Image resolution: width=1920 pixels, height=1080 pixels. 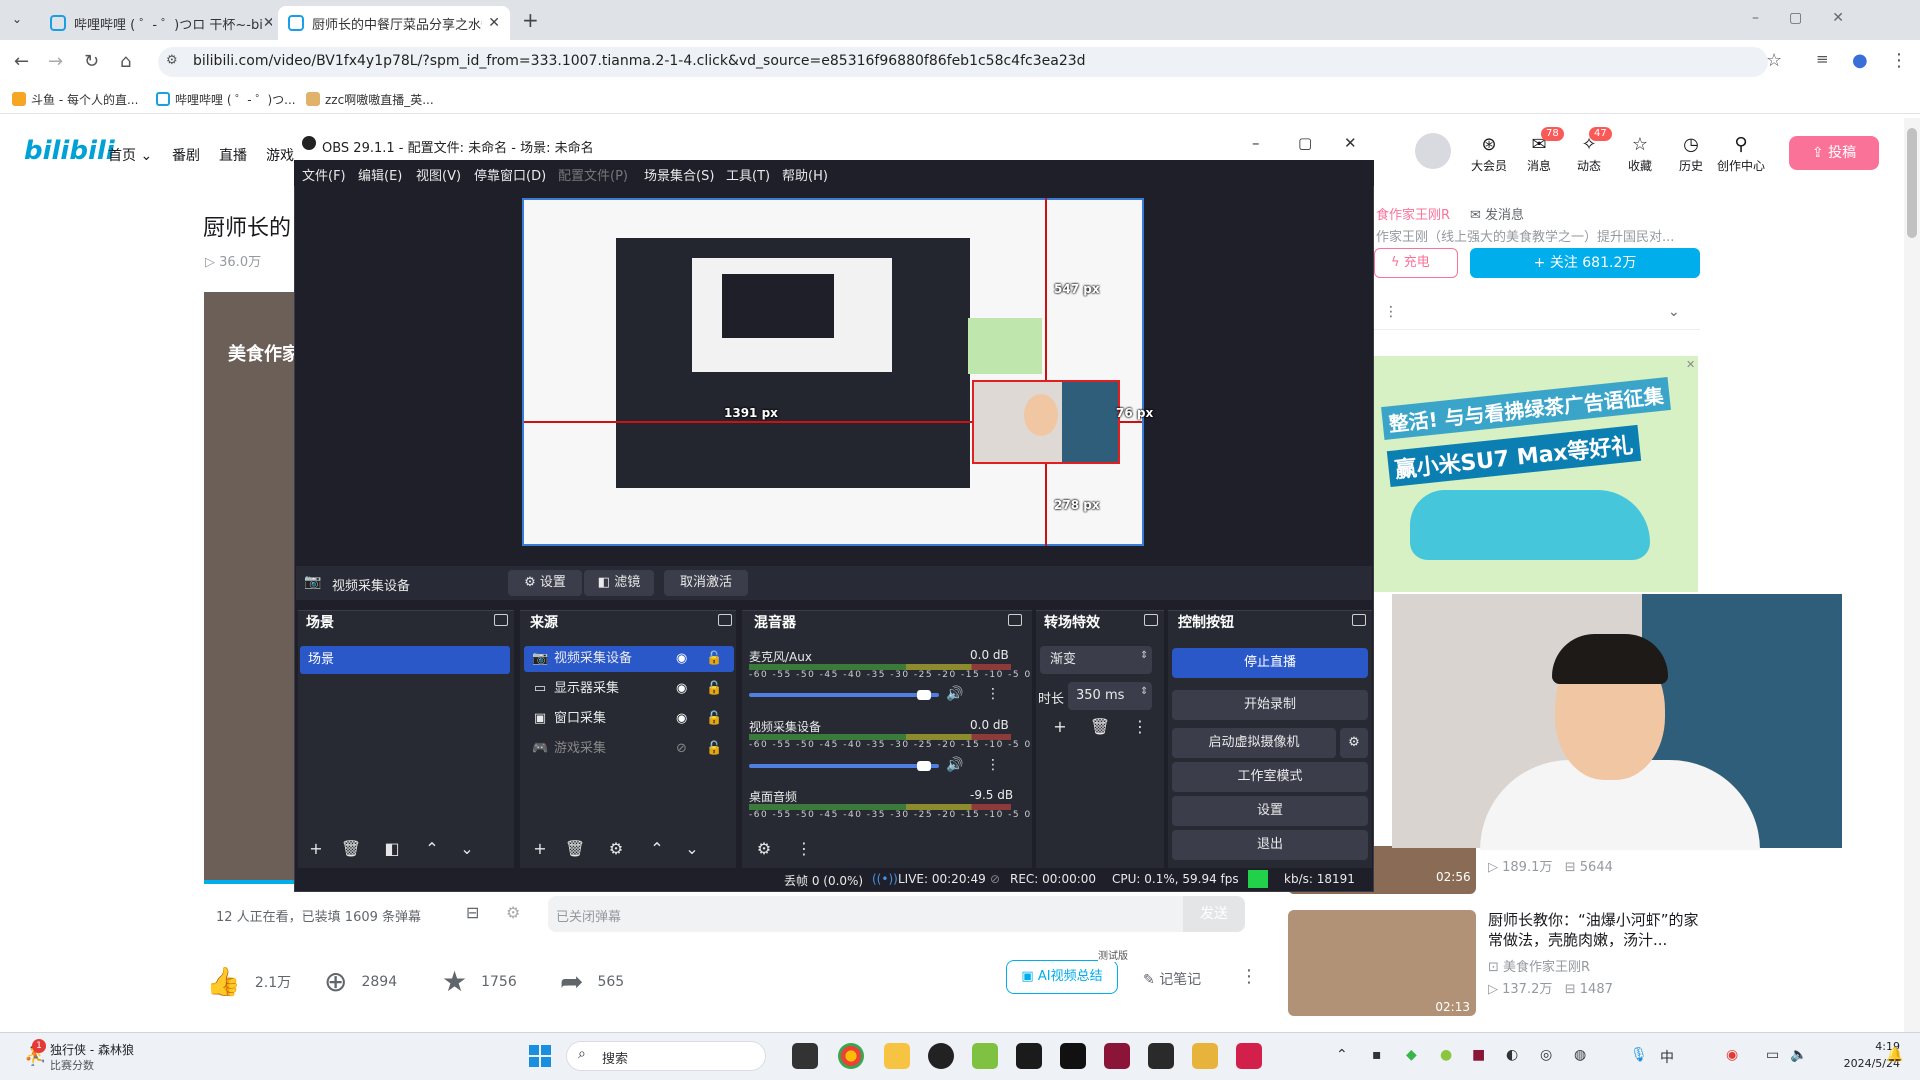 I want to click on taskbar-search, so click(x=666, y=1056).